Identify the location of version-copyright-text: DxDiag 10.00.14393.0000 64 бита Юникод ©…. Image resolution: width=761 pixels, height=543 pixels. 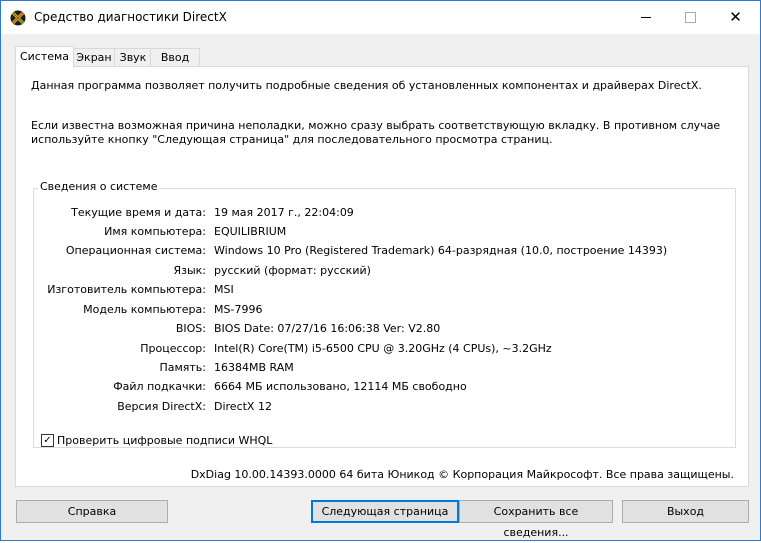
(462, 474).